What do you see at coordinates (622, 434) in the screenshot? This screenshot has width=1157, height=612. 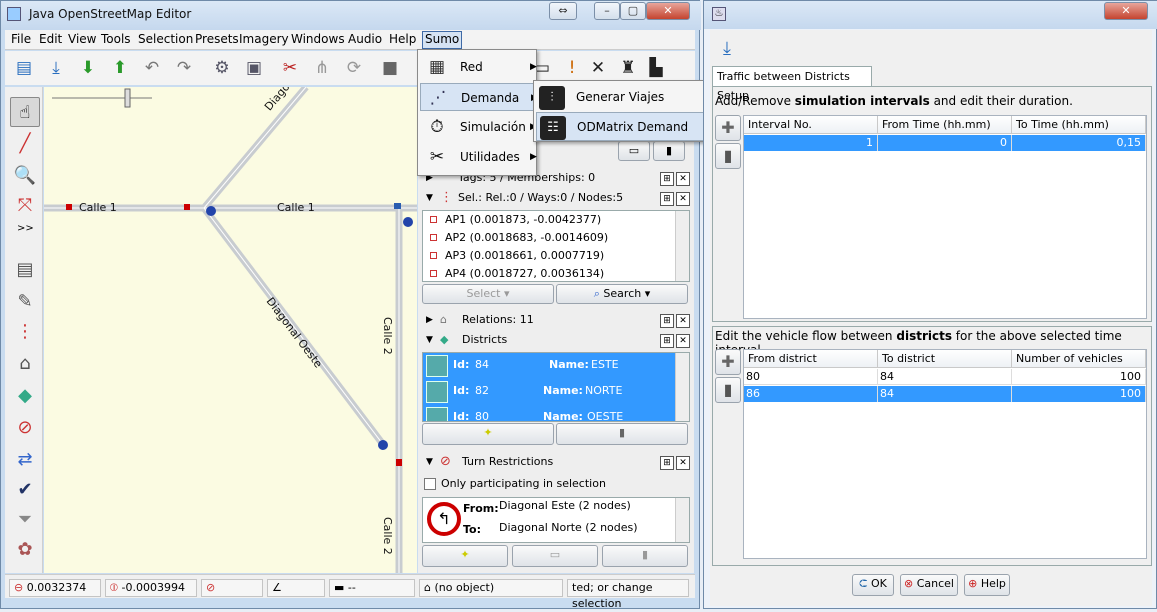 I see `delete-district-button: ▮` at bounding box center [622, 434].